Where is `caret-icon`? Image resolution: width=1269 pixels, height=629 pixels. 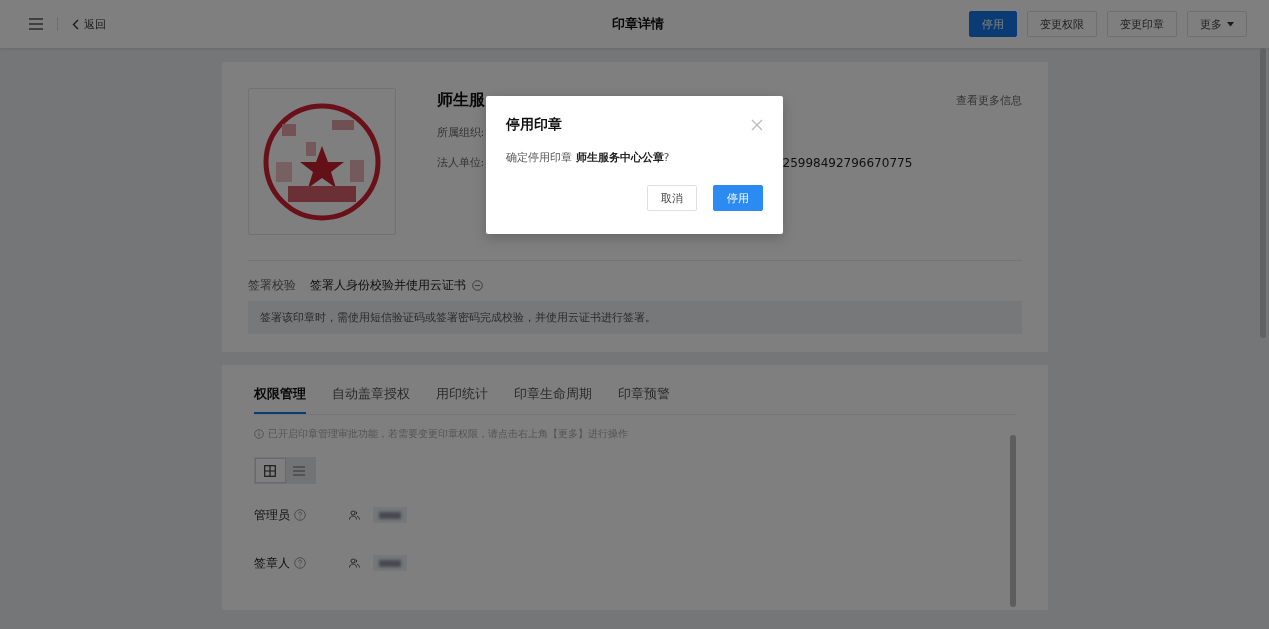 caret-icon is located at coordinates (1230, 24).